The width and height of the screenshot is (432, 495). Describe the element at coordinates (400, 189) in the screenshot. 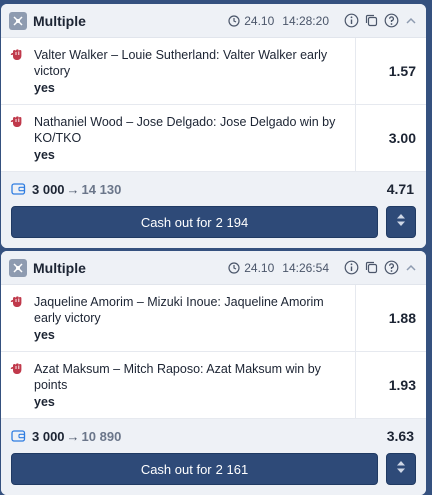

I see `total-odd: 4.71` at that location.